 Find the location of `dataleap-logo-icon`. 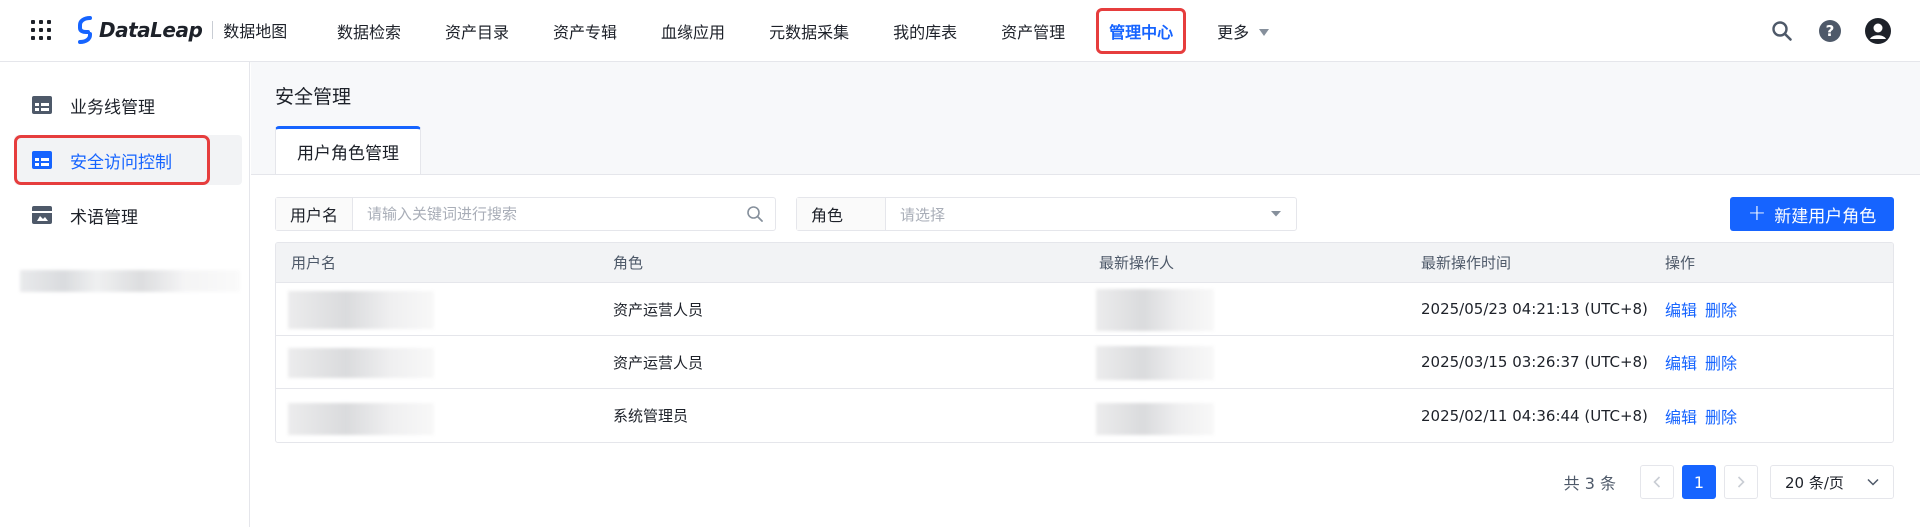

dataleap-logo-icon is located at coordinates (85, 30).